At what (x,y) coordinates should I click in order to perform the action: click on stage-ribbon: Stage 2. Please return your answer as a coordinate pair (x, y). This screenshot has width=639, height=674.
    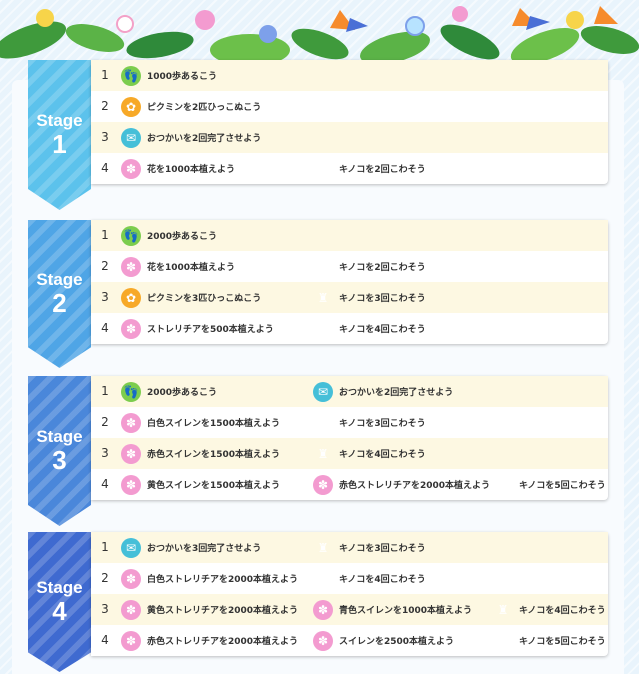
    Looking at the image, I should click on (59, 294).